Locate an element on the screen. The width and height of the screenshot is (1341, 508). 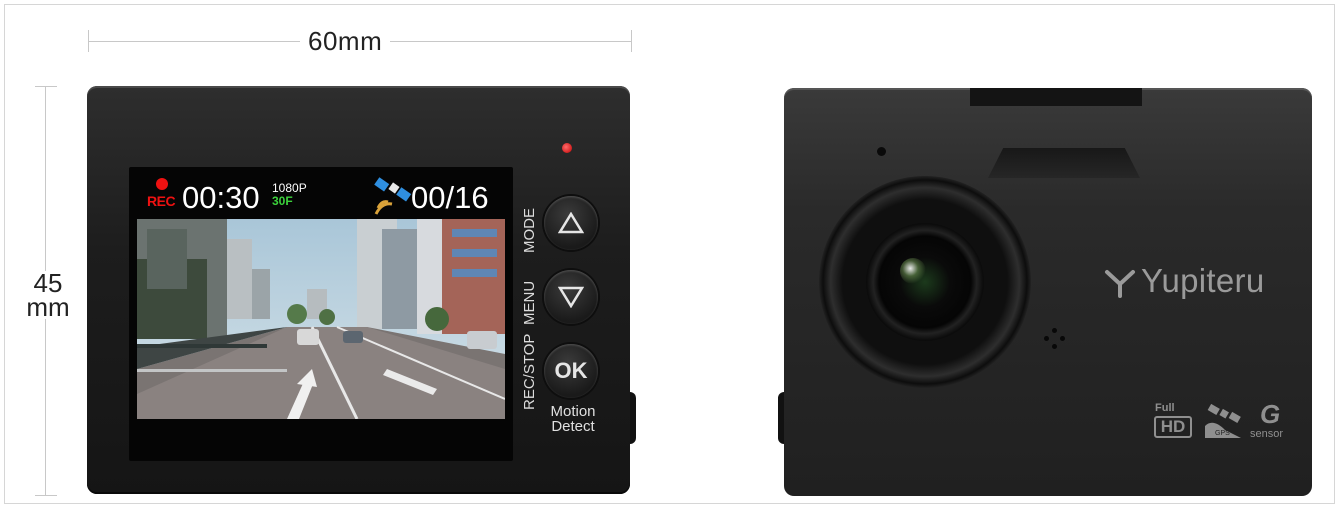
ok-label: OK is located at coordinates (571, 370).